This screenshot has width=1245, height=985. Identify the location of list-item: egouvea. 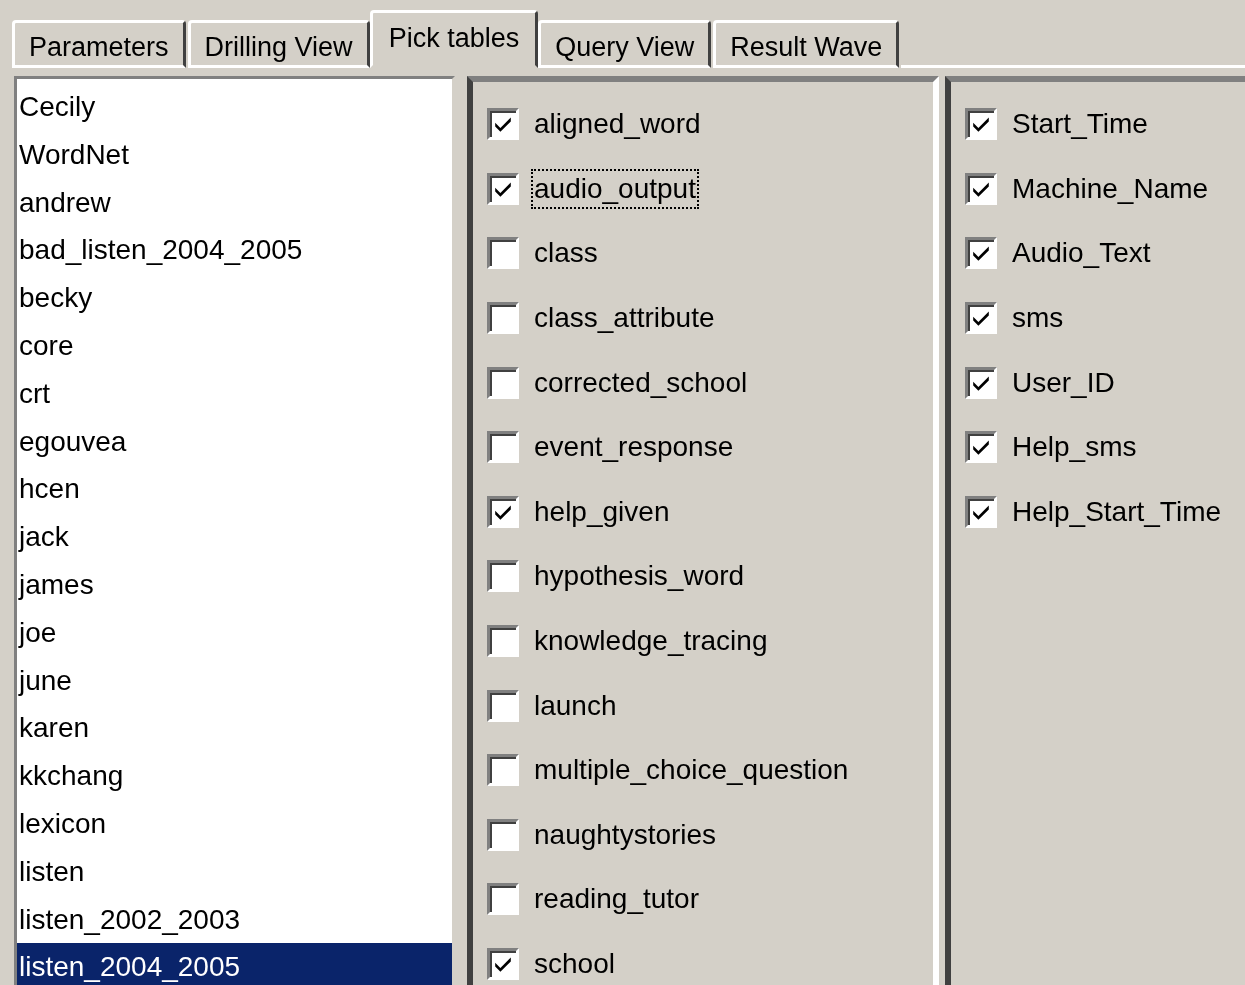
(234, 441).